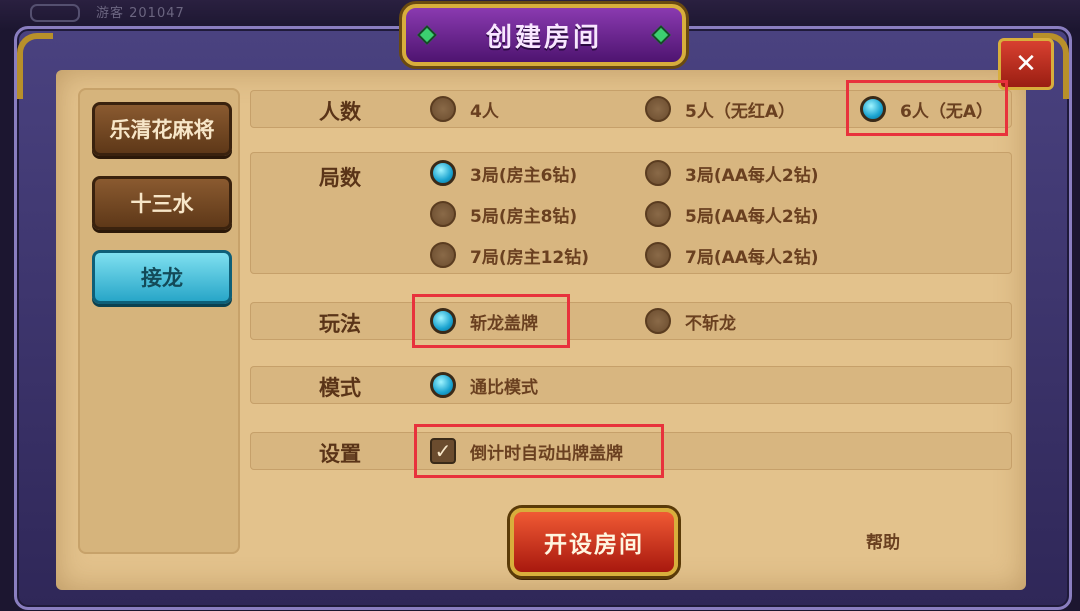  Describe the element at coordinates (543, 37) in the screenshot. I see `dialog-title: 创建房间` at that location.